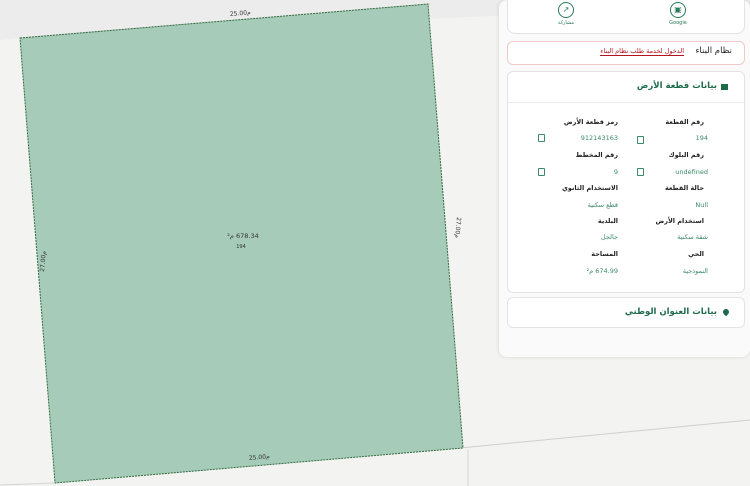 This screenshot has height=486, width=750. I want to click on status-value: Null, so click(701, 205).